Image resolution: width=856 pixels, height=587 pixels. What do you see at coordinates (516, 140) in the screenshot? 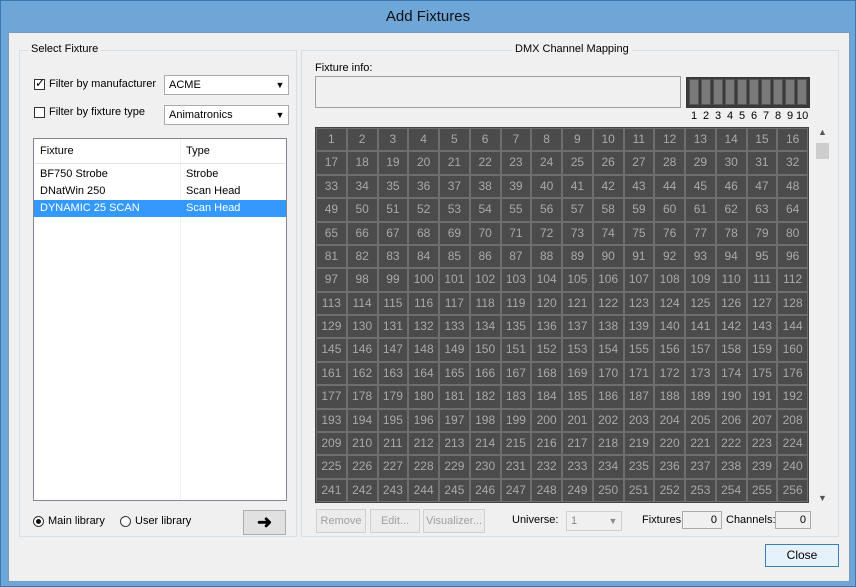
I see `dmx-channel-cell: 7` at bounding box center [516, 140].